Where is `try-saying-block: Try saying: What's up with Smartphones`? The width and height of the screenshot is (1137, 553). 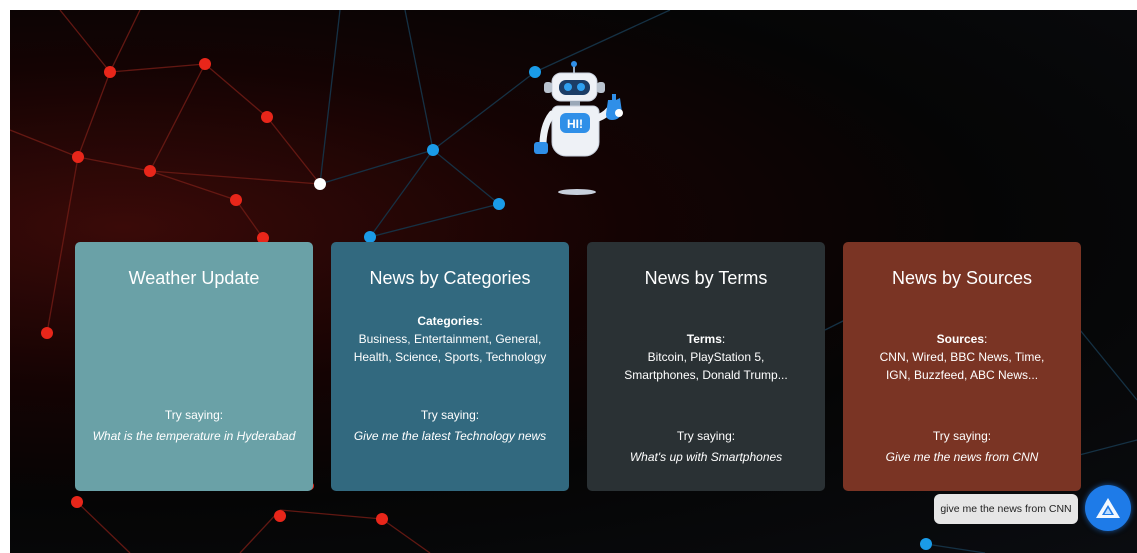
try-saying-block: Try saying: What's up with Smartphones is located at coordinates (706, 447).